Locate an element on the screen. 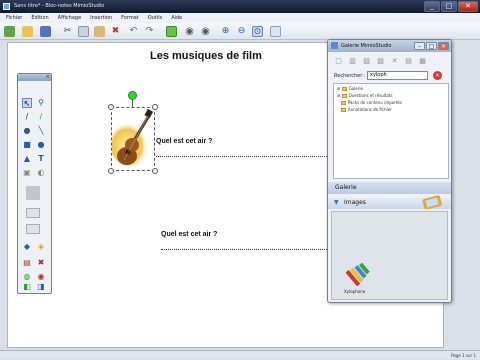  zoom-fit-icon: ⊙ is located at coordinates (257, 31).